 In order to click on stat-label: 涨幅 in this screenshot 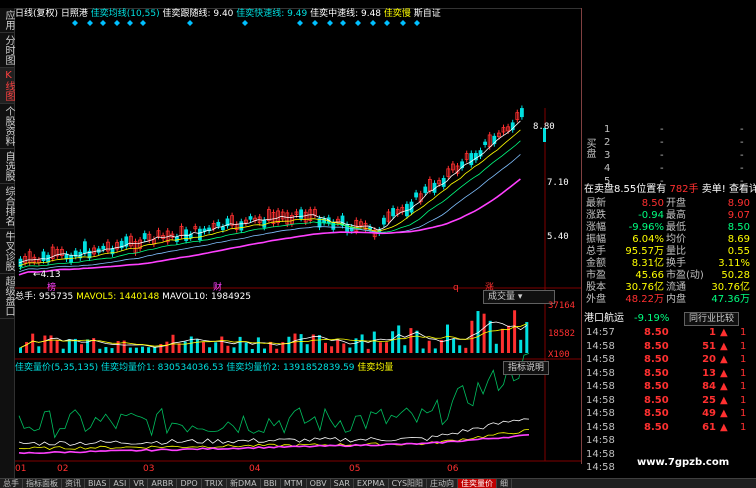, I will do `click(596, 227)`.